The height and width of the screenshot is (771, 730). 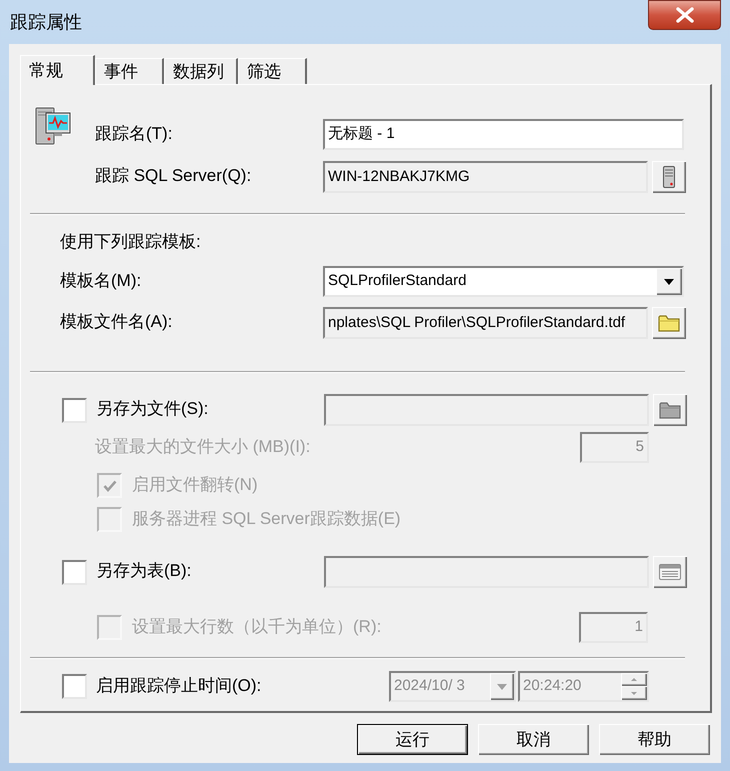 I want to click on table-field, so click(x=486, y=572).